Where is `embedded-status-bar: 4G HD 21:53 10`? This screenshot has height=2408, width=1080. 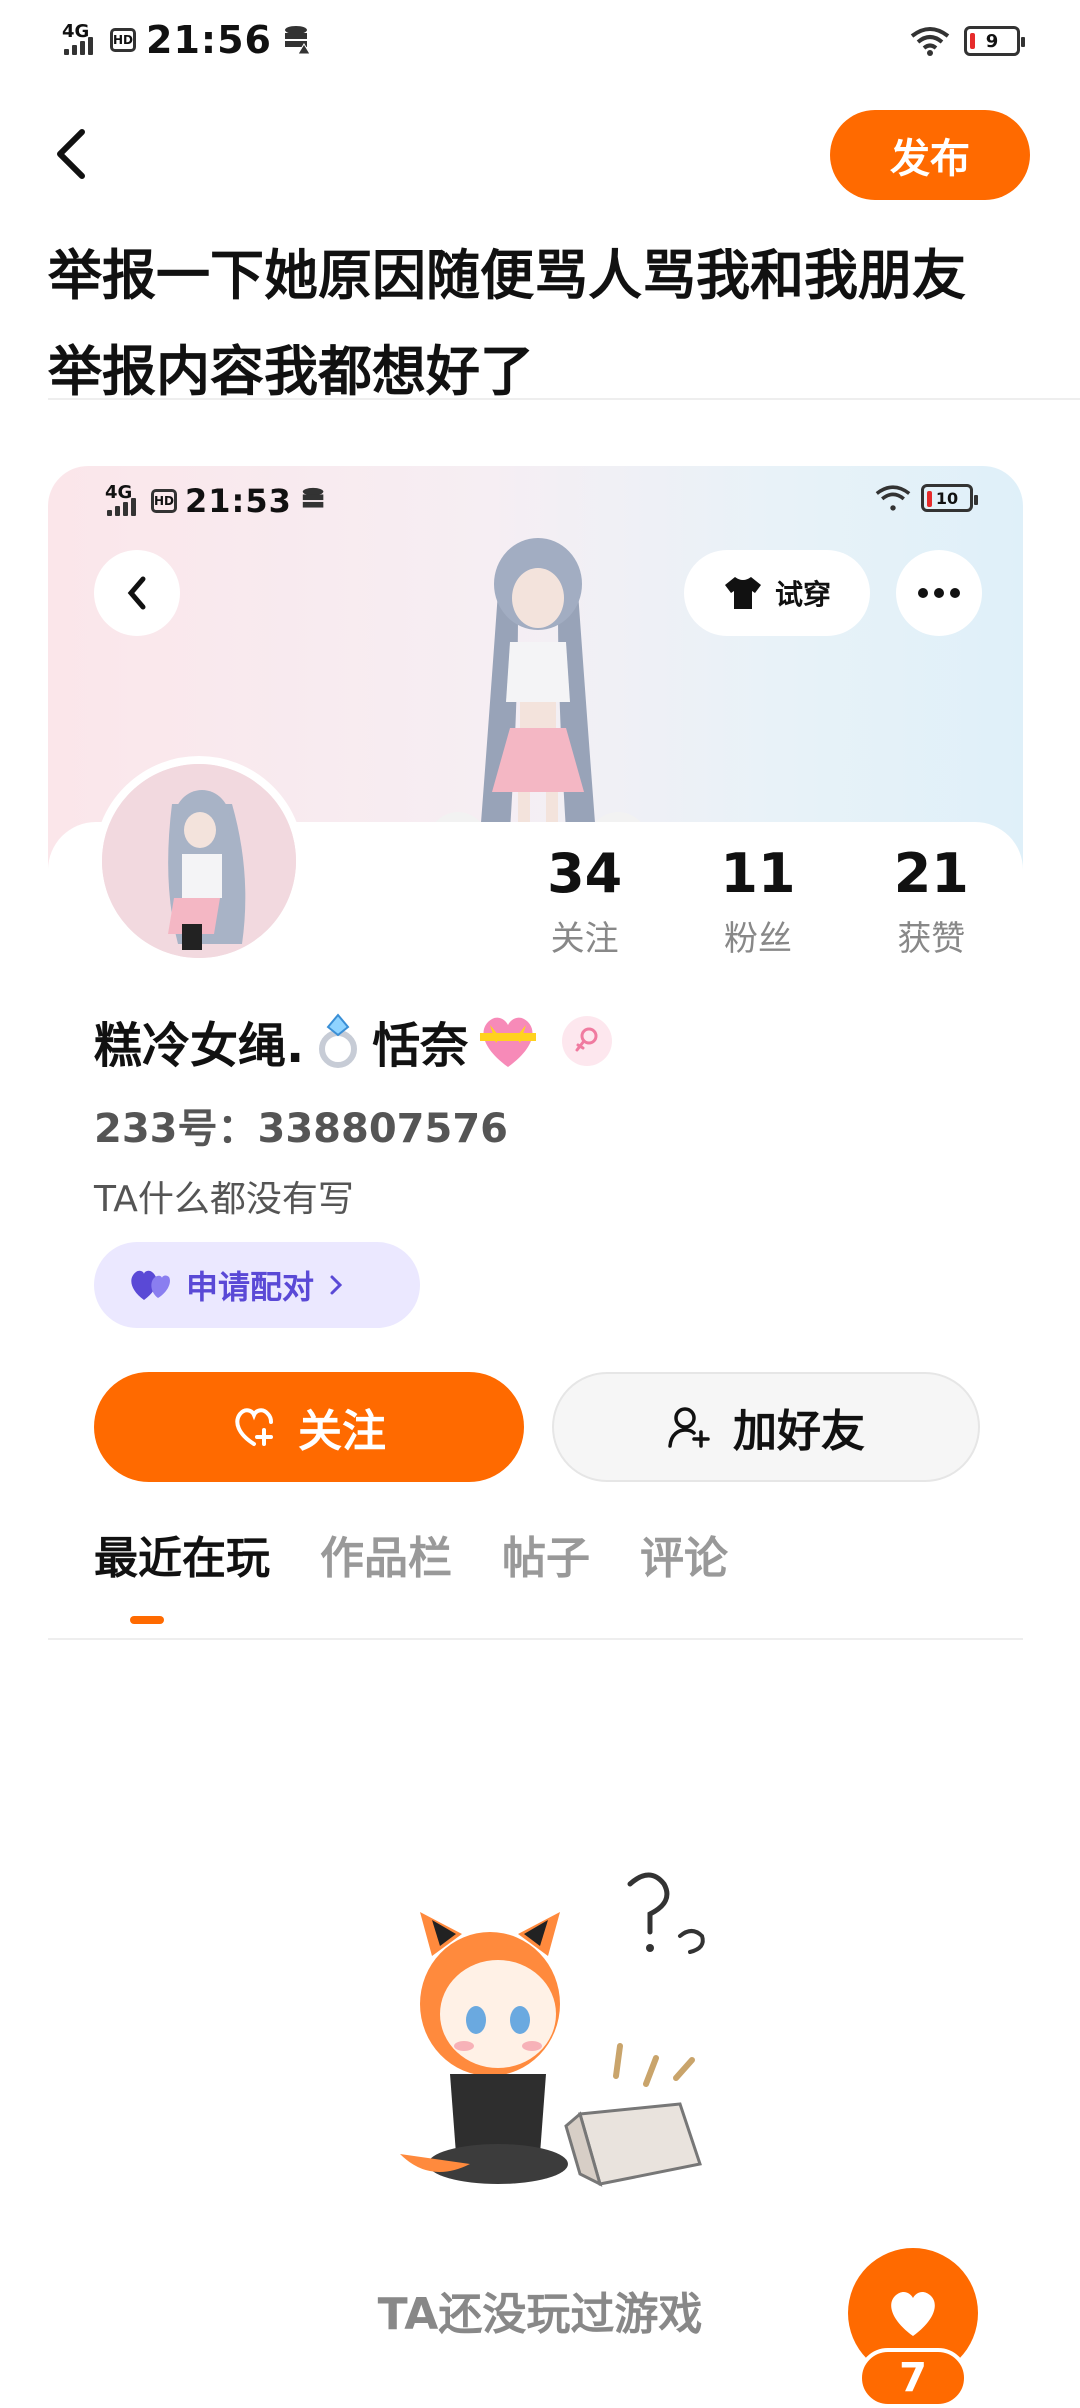 embedded-status-bar: 4G HD 21:53 10 is located at coordinates (535, 501).